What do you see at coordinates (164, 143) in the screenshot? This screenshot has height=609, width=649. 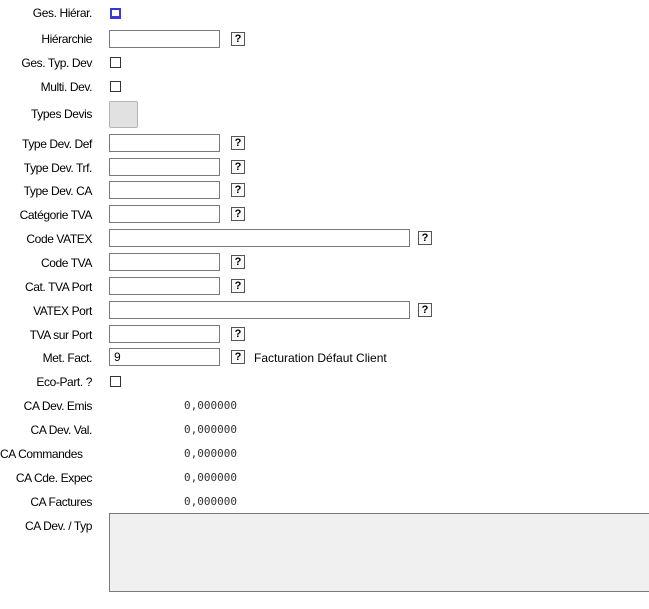 I see `type-dev-def-input` at bounding box center [164, 143].